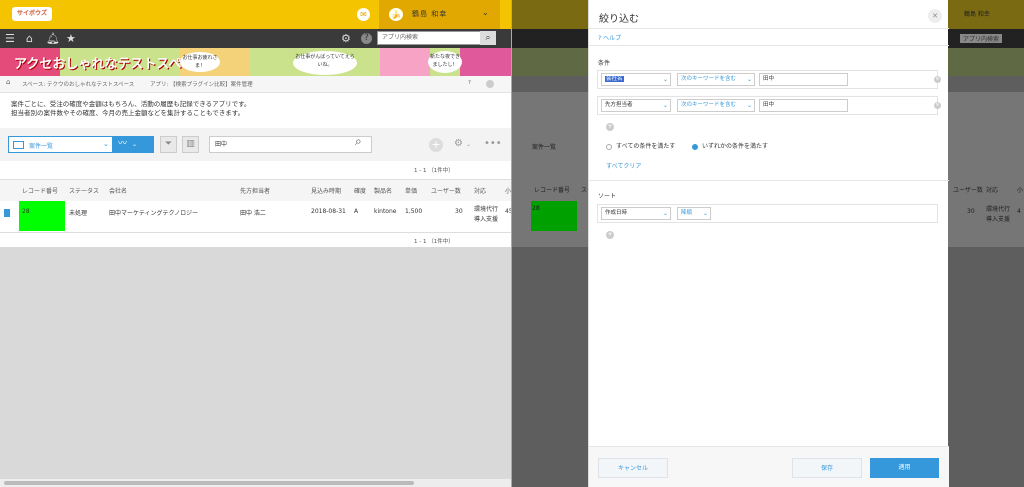 Image resolution: width=1024 pixels, height=487 pixels. I want to click on status-cell: 未処理, so click(78, 213).